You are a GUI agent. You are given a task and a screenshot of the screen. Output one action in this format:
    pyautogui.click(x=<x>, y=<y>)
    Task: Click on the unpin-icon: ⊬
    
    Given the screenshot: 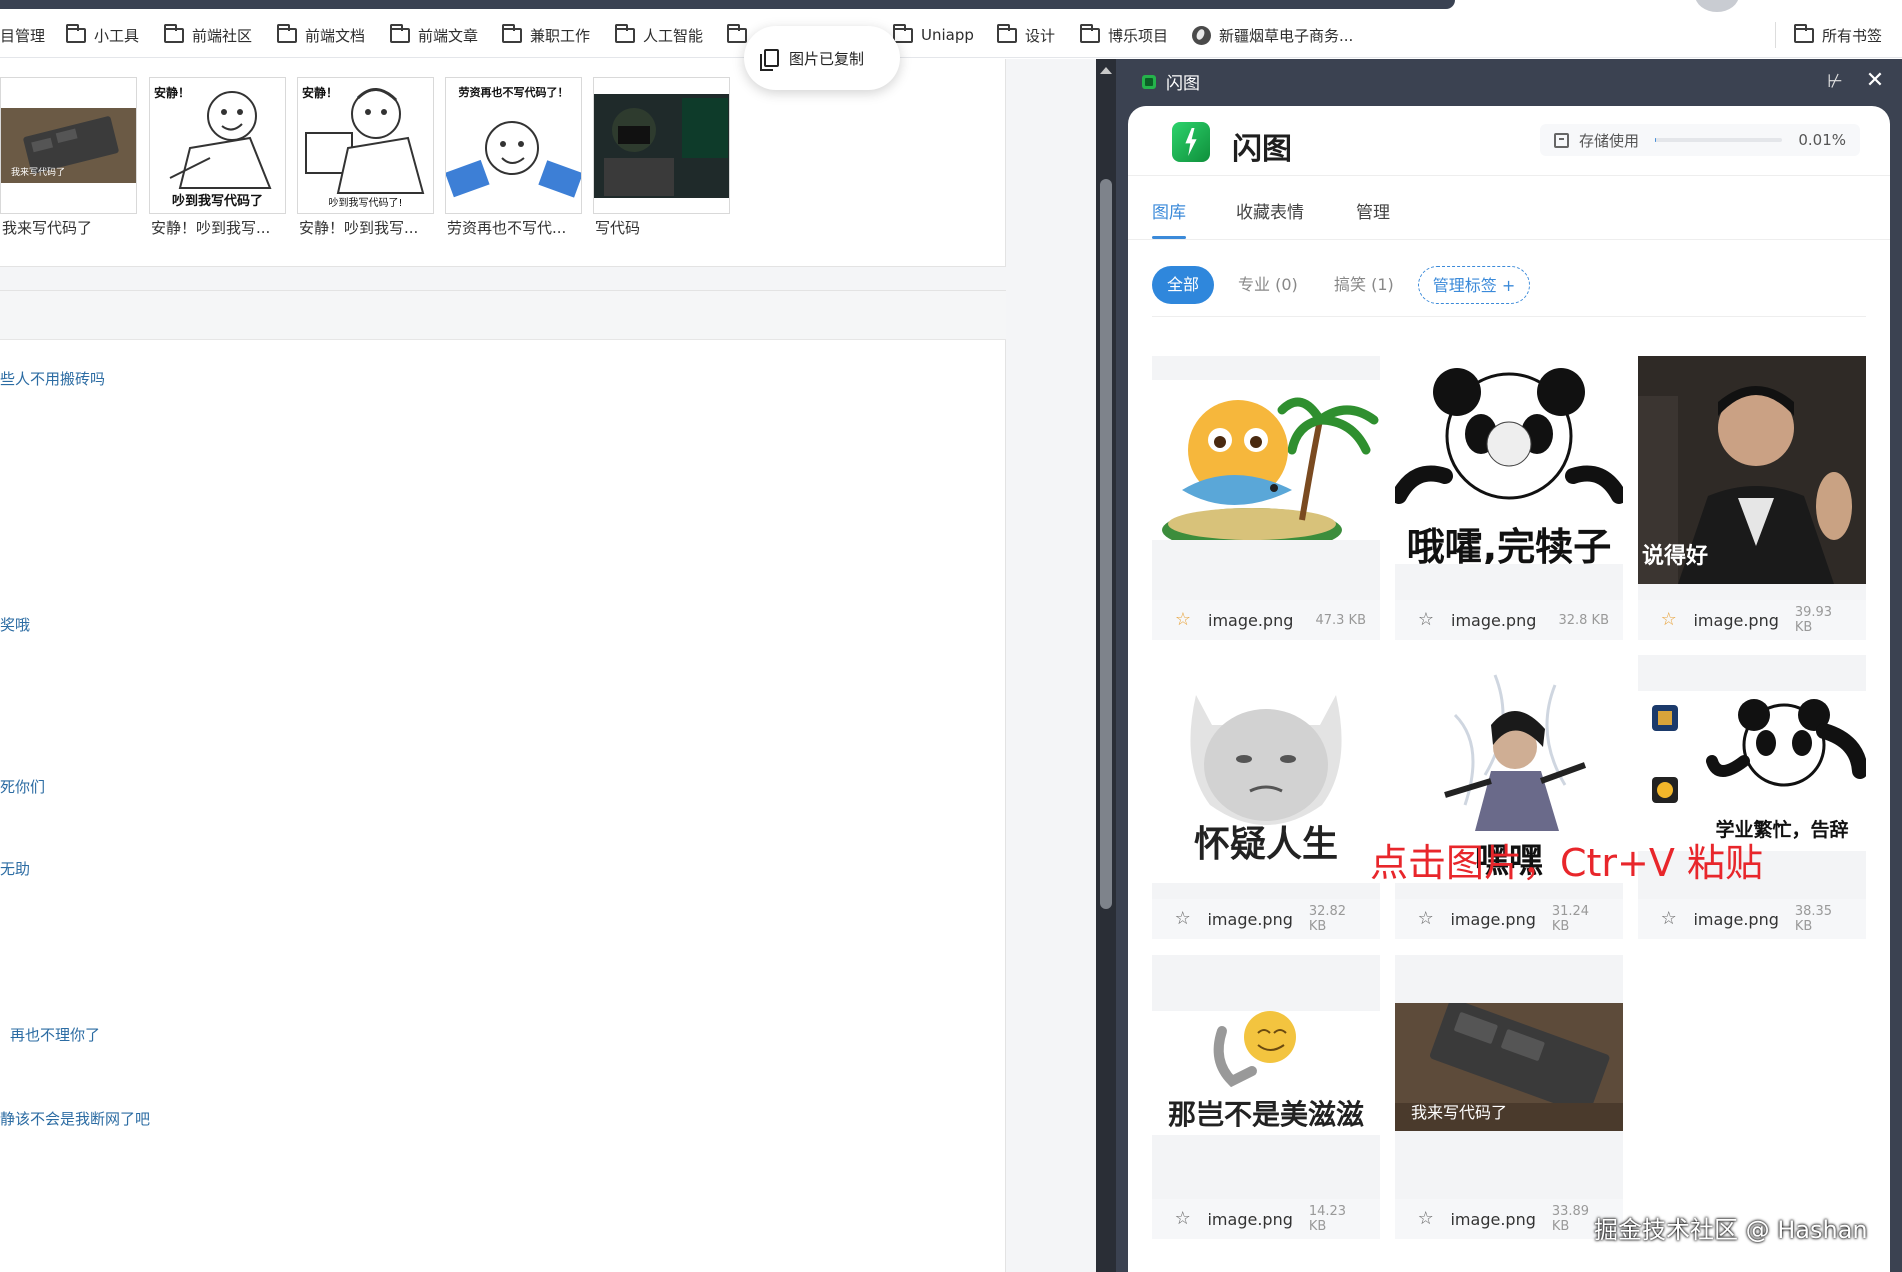 What is the action you would take?
    pyautogui.click(x=1835, y=82)
    